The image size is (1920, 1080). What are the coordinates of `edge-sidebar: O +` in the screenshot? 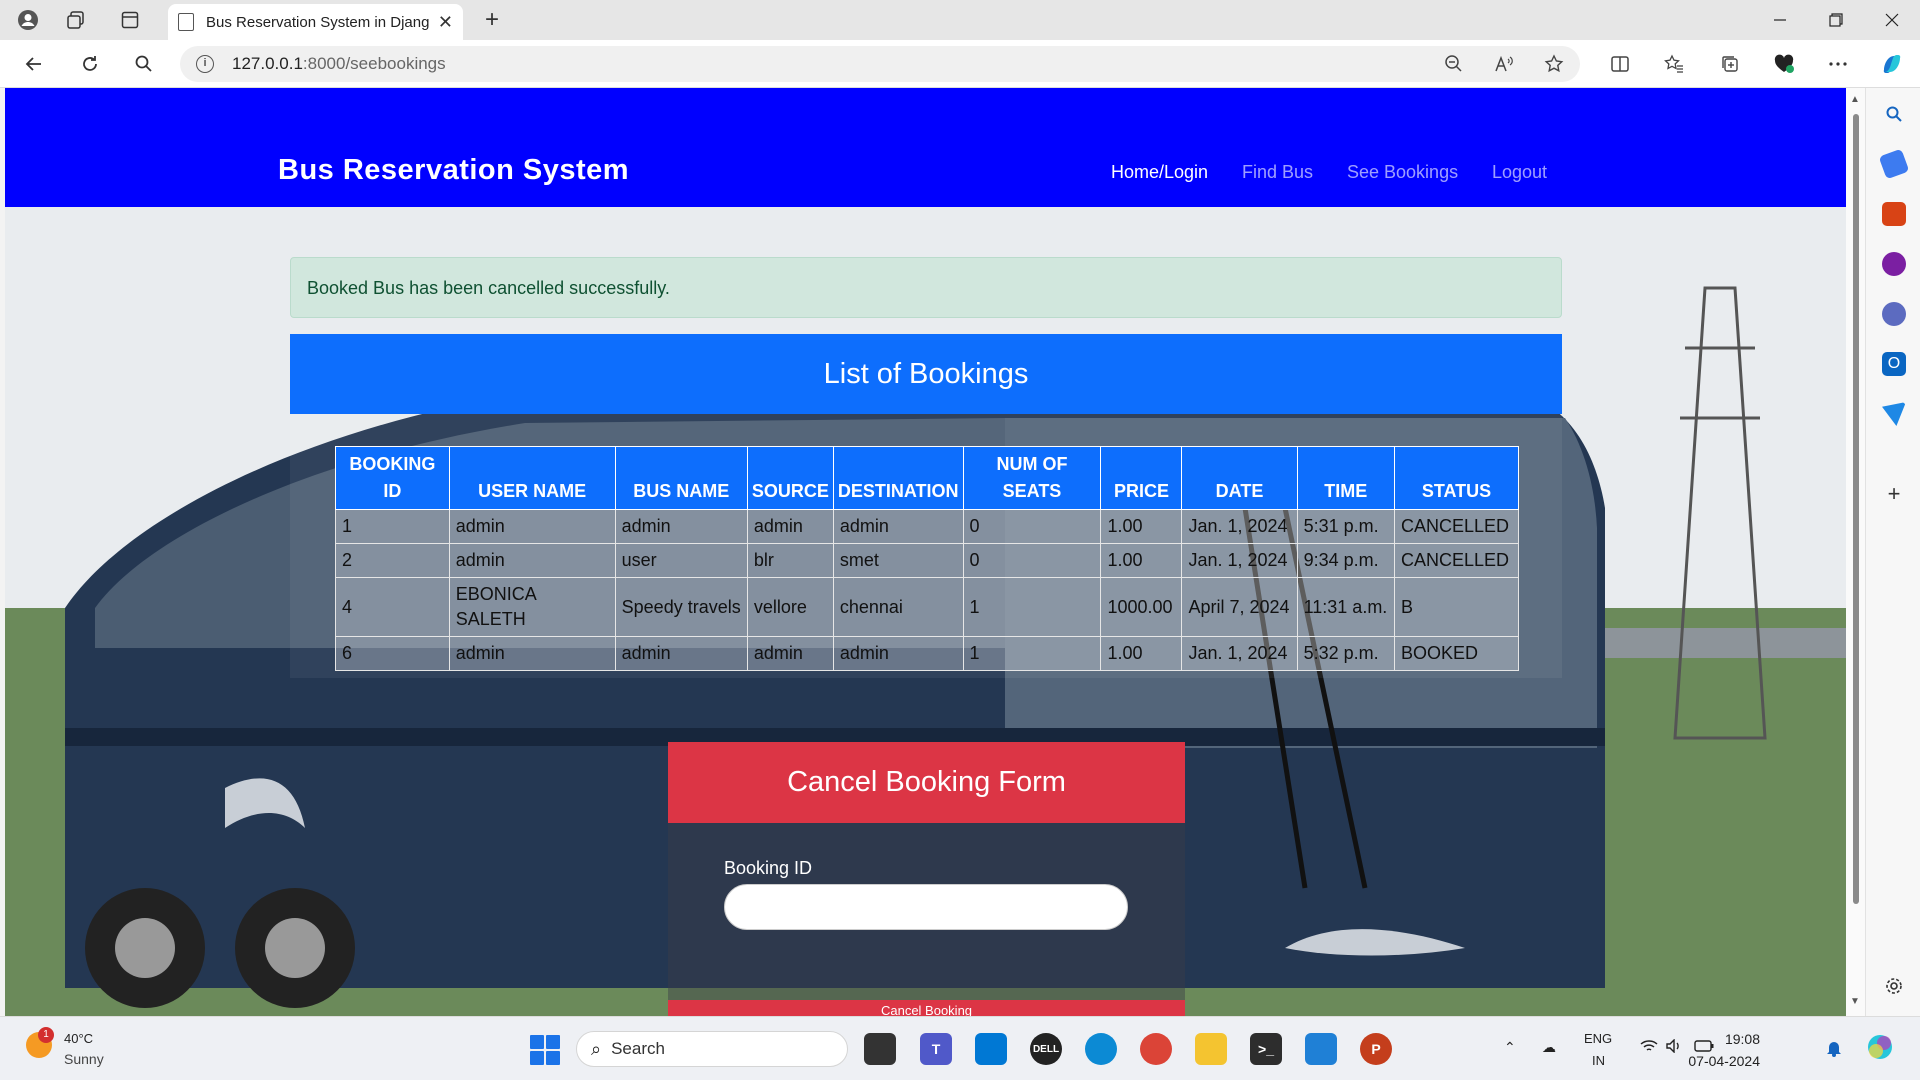 It's located at (1892, 552).